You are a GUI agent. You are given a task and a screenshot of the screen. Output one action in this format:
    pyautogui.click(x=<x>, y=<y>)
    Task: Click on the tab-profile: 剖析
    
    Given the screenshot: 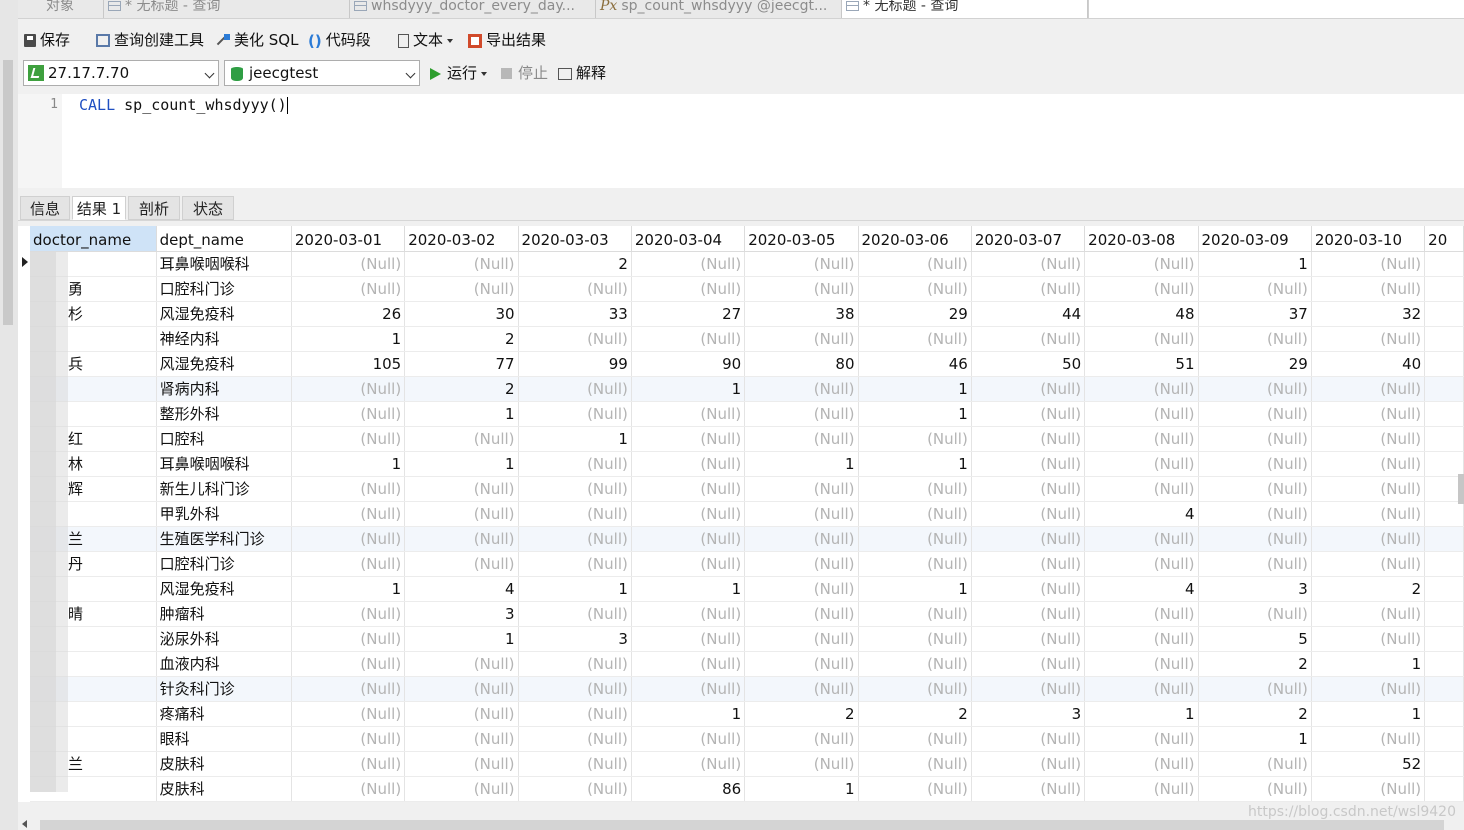 What is the action you would take?
    pyautogui.click(x=154, y=208)
    